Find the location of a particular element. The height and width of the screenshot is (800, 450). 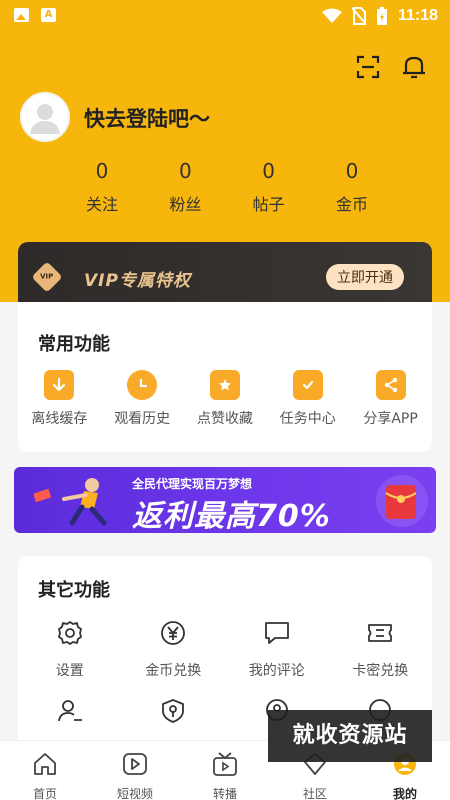

tab-short-video: 短视频 is located at coordinates (135, 770).